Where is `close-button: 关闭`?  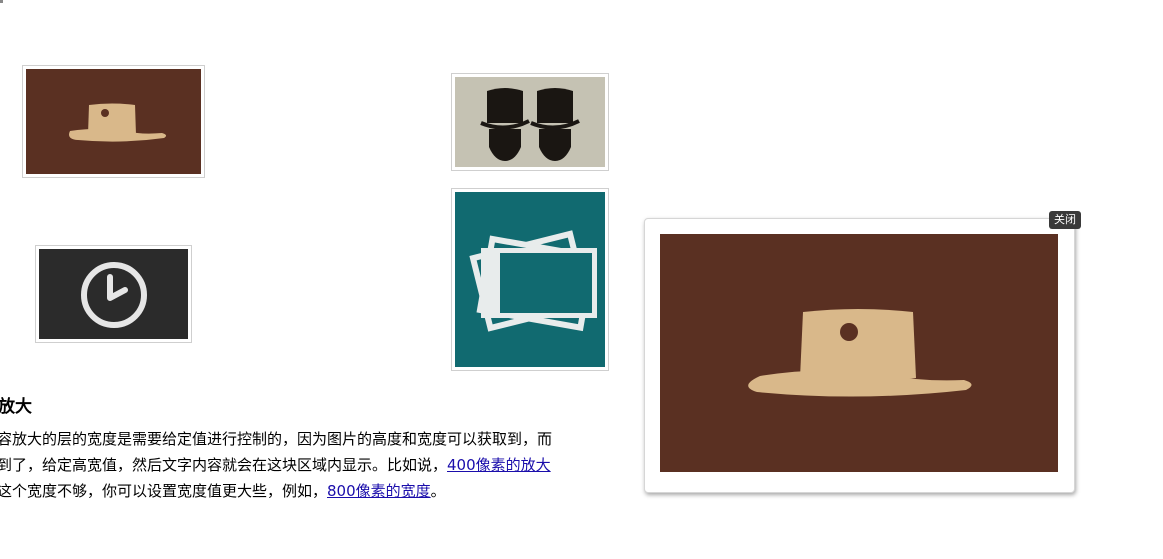
close-button: 关闭 is located at coordinates (1065, 220).